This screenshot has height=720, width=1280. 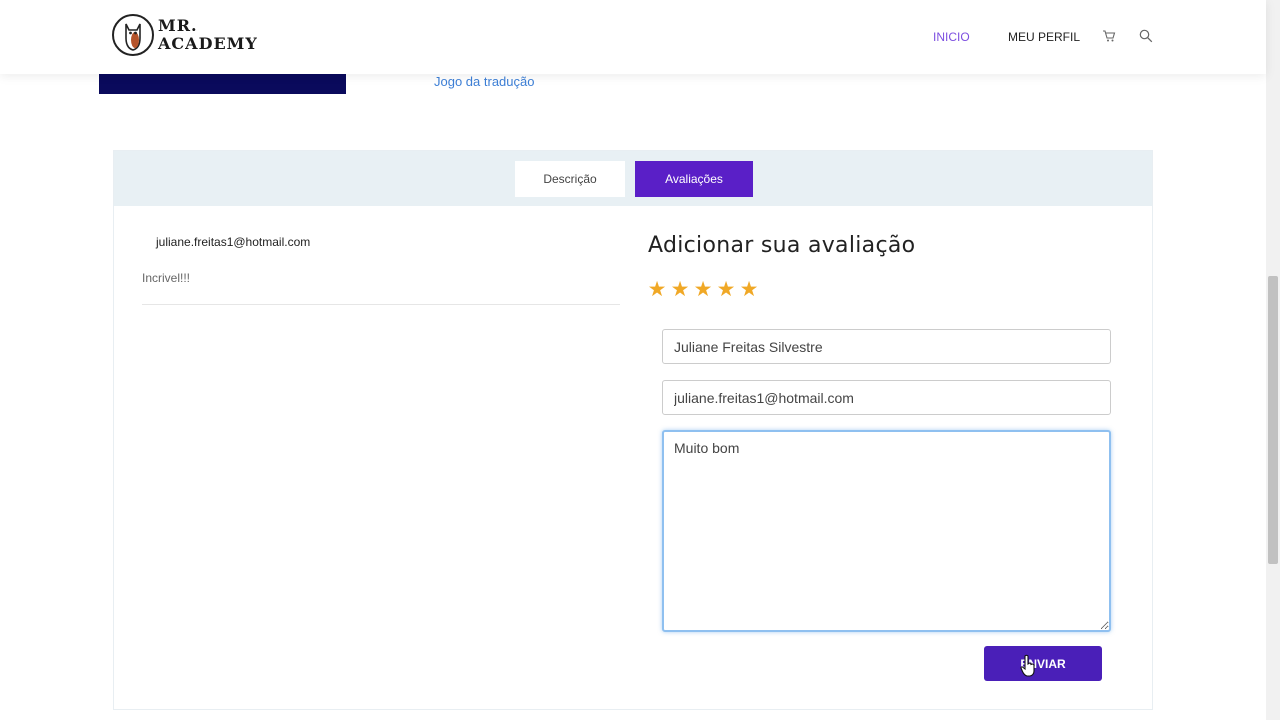 I want to click on review-text: Incrivel!!!, so click(x=166, y=278).